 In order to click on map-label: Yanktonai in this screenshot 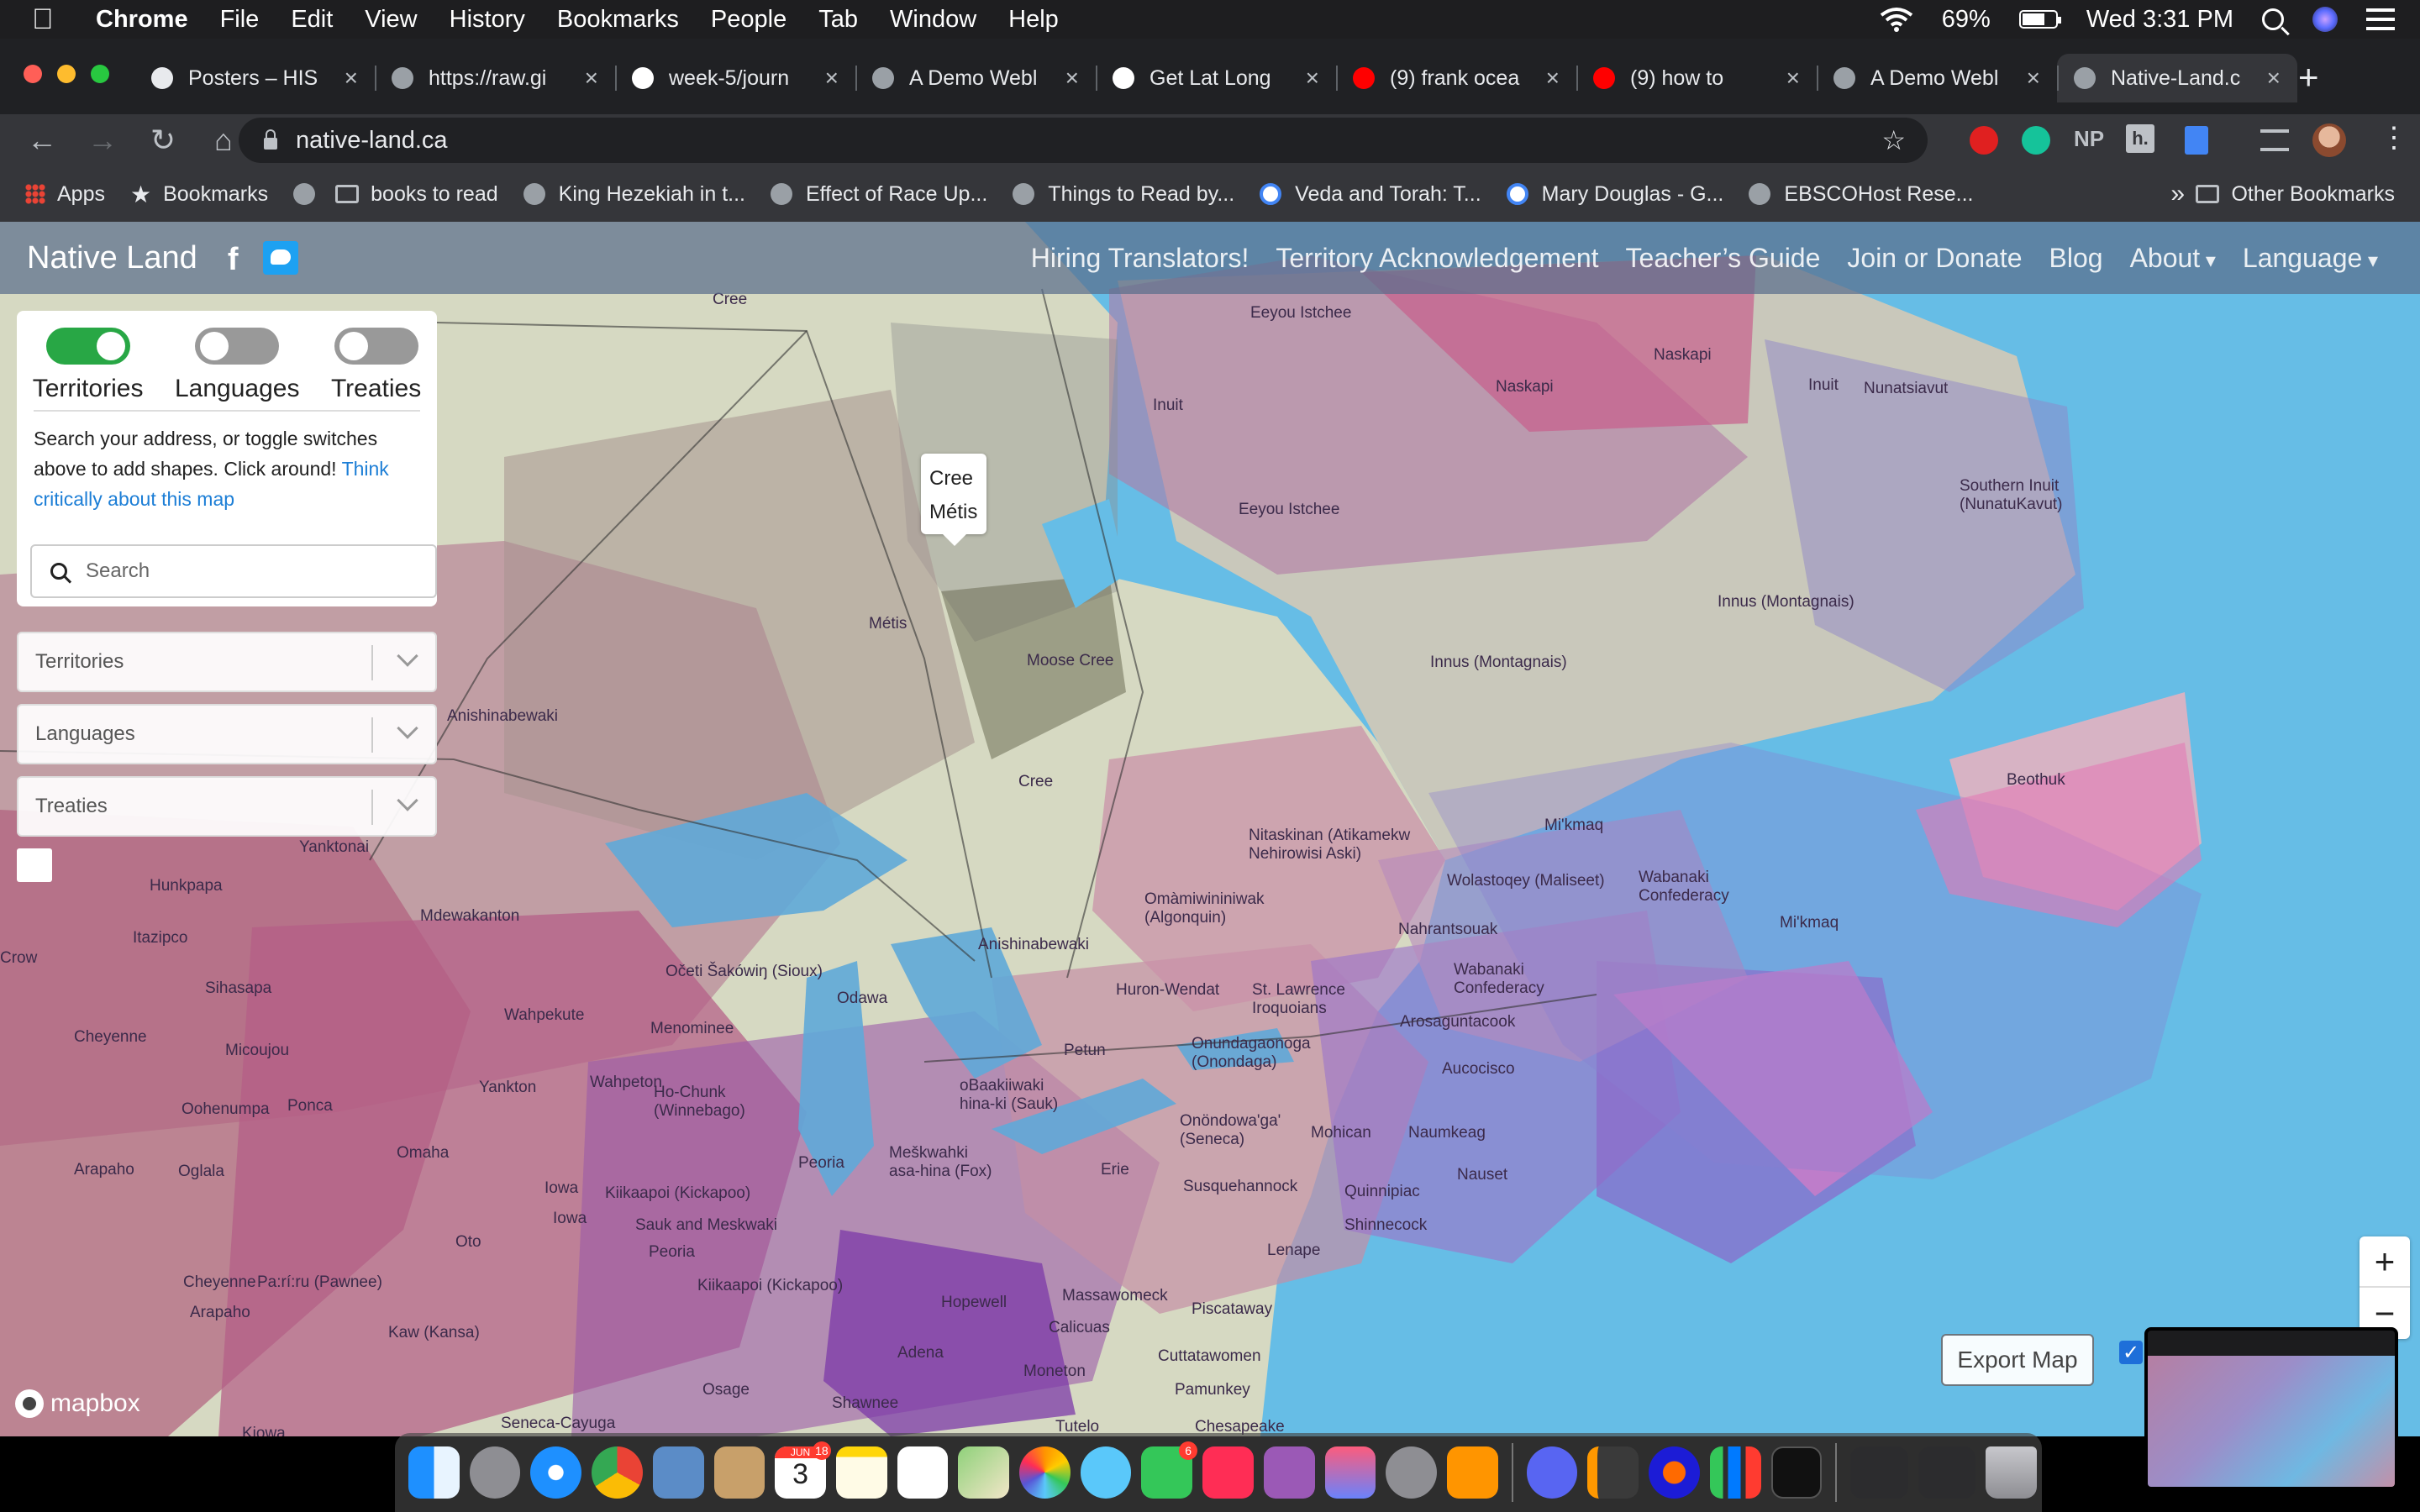, I will do `click(334, 847)`.